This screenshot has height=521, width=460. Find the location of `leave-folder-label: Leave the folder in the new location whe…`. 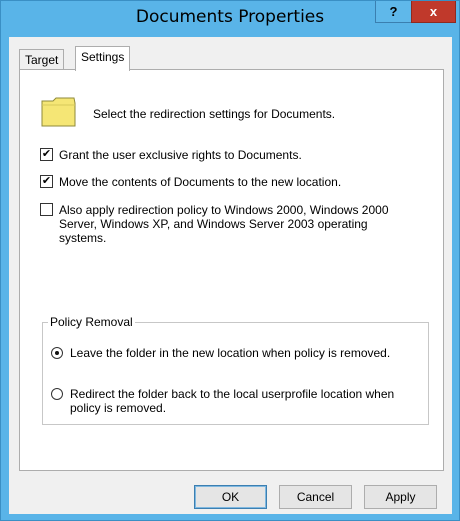

leave-folder-label: Leave the folder in the new location whe… is located at coordinates (230, 353).